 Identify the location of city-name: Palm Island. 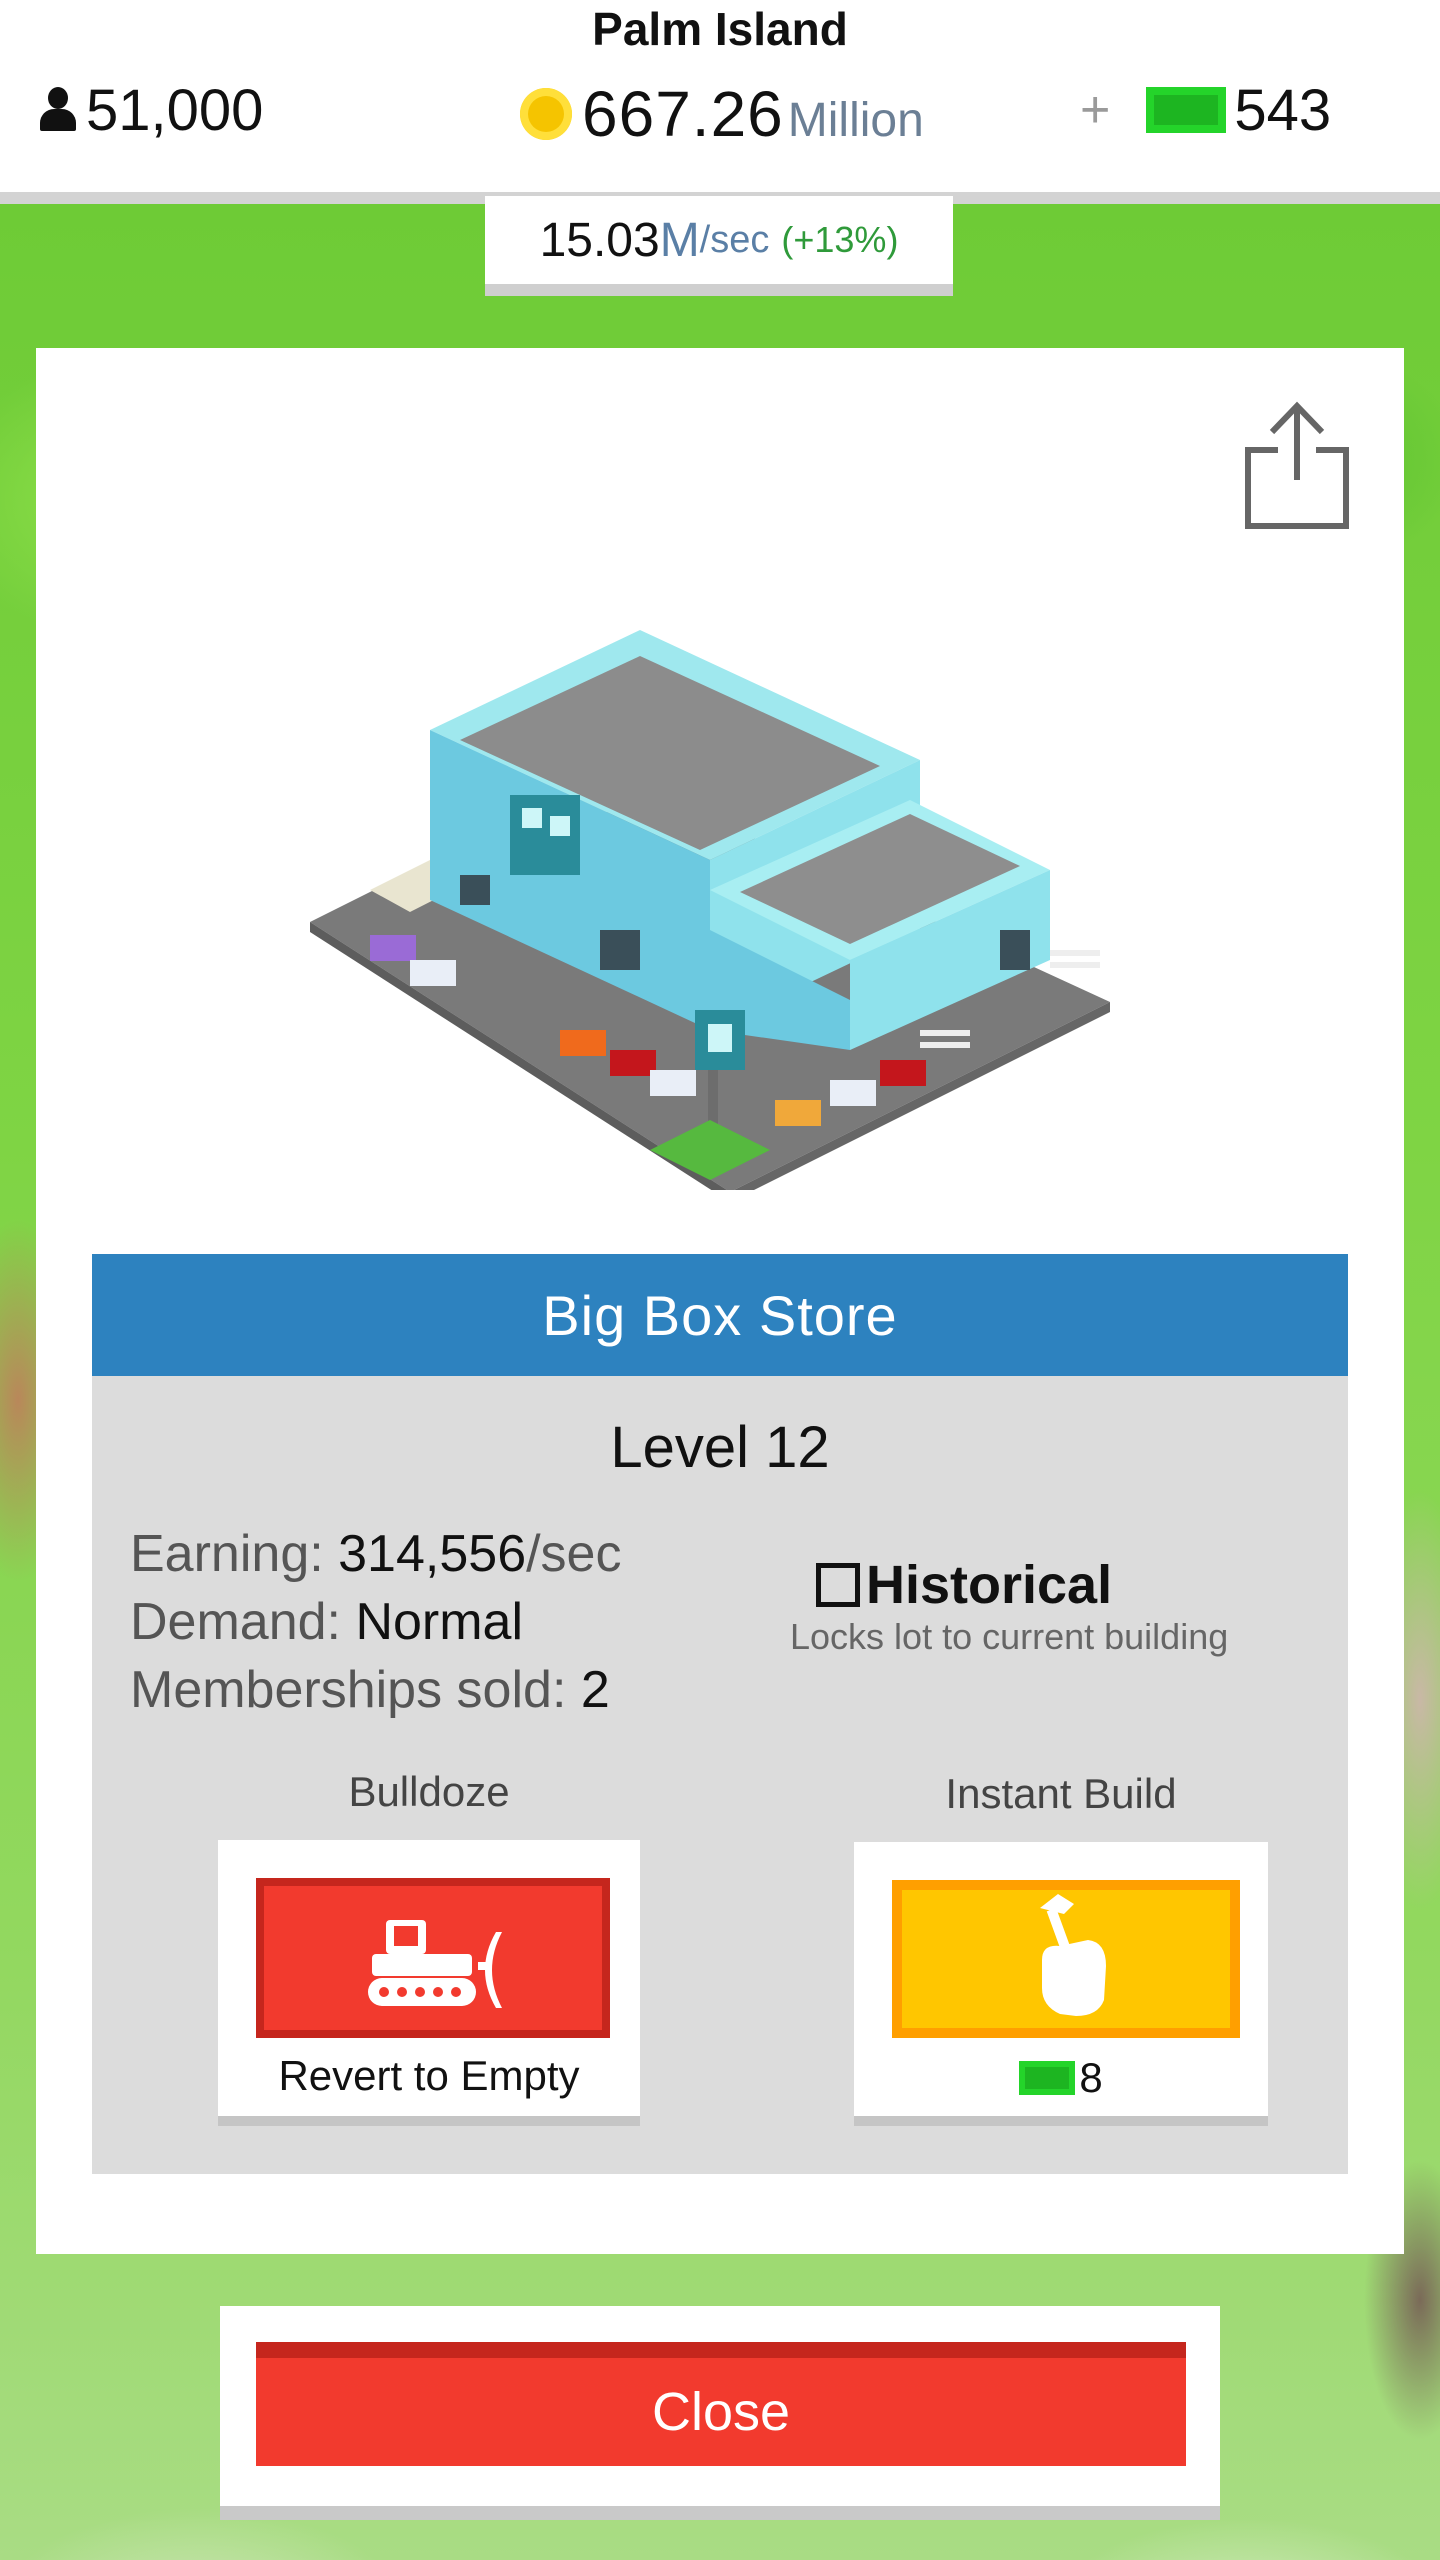
(720, 29).